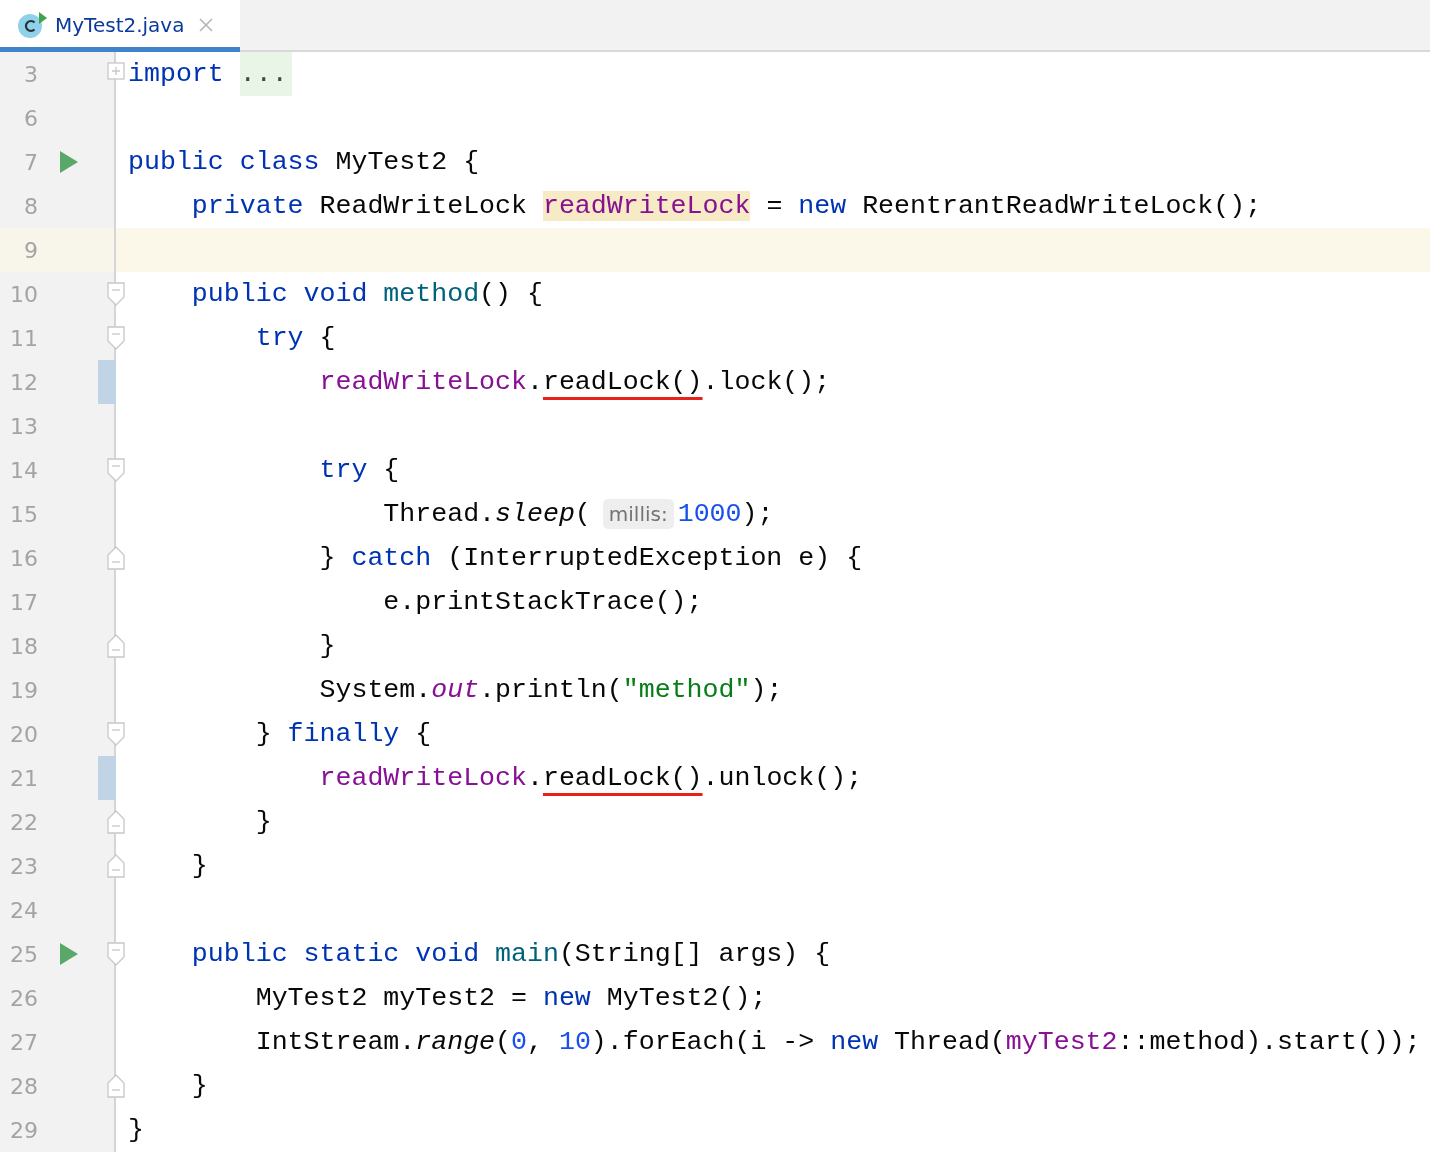  Describe the element at coordinates (23, 426) in the screenshot. I see `line-number: 13` at that location.